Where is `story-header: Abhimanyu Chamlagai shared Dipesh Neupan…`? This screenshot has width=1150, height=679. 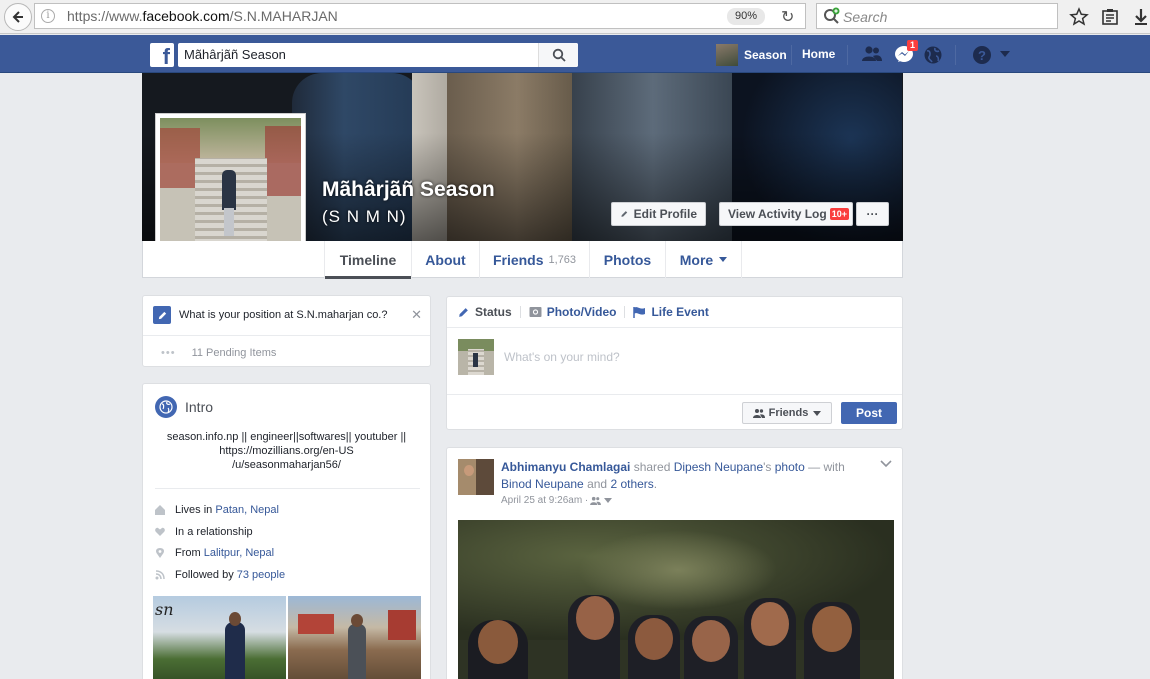 story-header: Abhimanyu Chamlagai shared Dipesh Neupan… is located at coordinates (686, 476).